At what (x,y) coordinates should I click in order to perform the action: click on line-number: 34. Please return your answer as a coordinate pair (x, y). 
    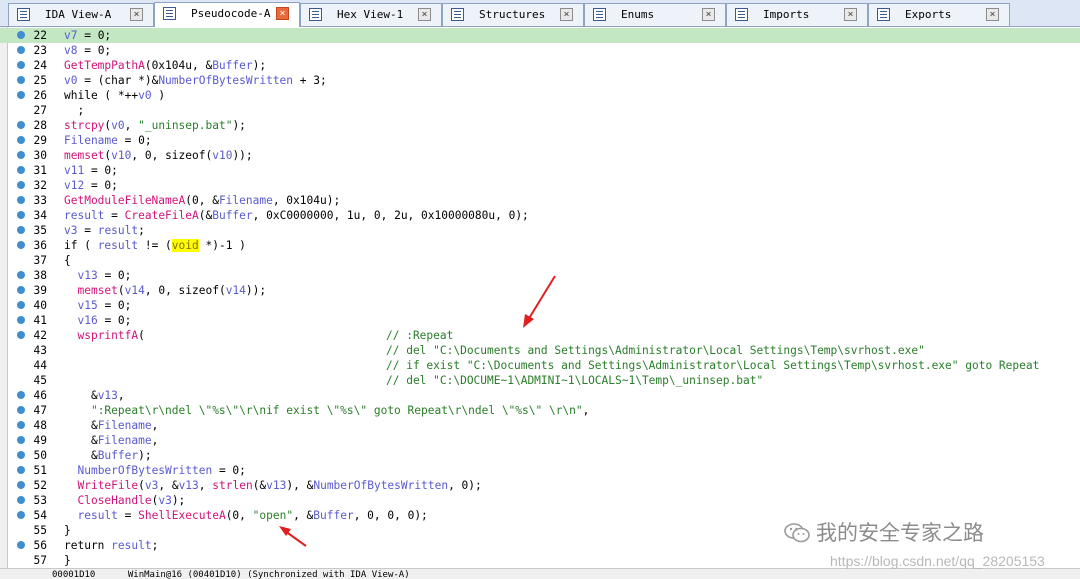
    Looking at the image, I should click on (40, 215).